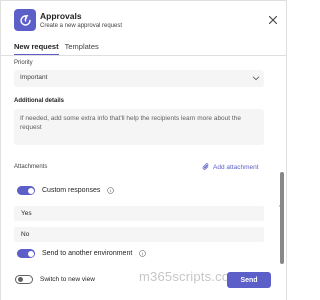 This screenshot has width=320, height=300. What do you see at coordinates (39, 101) in the screenshot?
I see `details-label: Additional details` at bounding box center [39, 101].